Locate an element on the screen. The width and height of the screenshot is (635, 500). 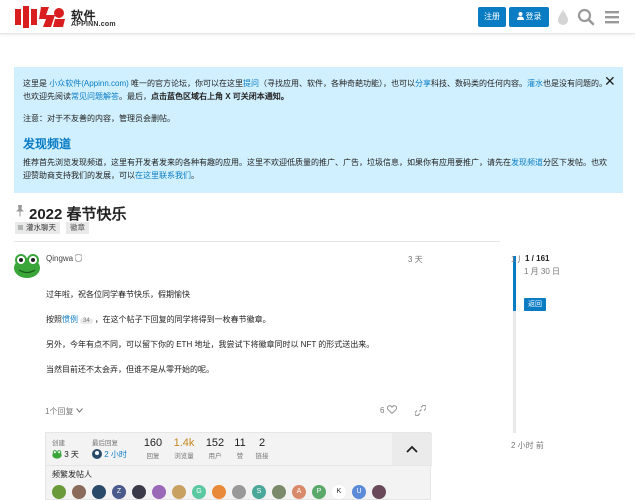
notice-heading: 发现频道 is located at coordinates (47, 144).